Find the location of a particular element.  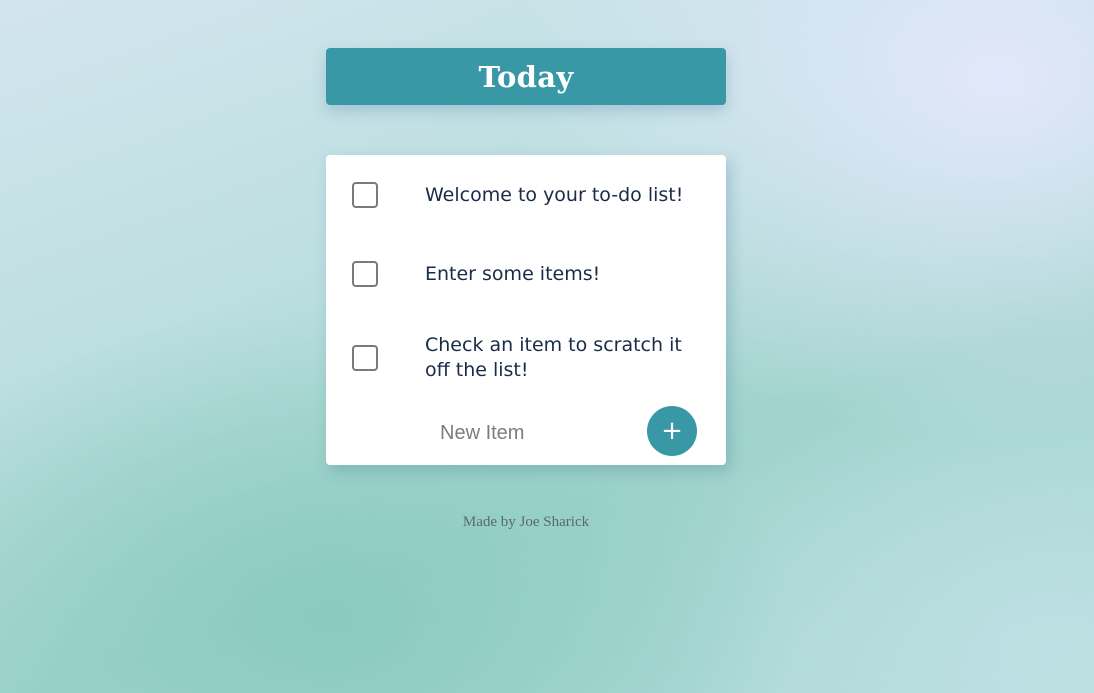

page-title: Today is located at coordinates (526, 76).